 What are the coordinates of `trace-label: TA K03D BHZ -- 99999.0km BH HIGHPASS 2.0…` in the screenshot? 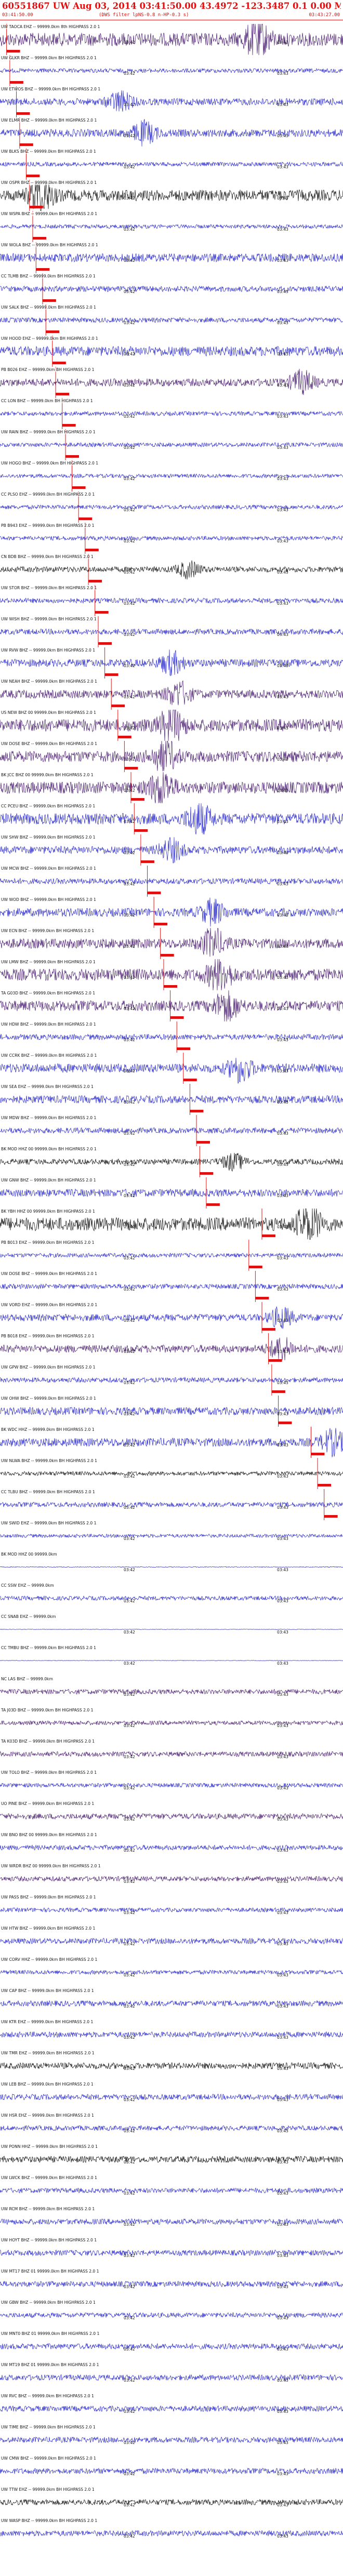 It's located at (48, 1742).